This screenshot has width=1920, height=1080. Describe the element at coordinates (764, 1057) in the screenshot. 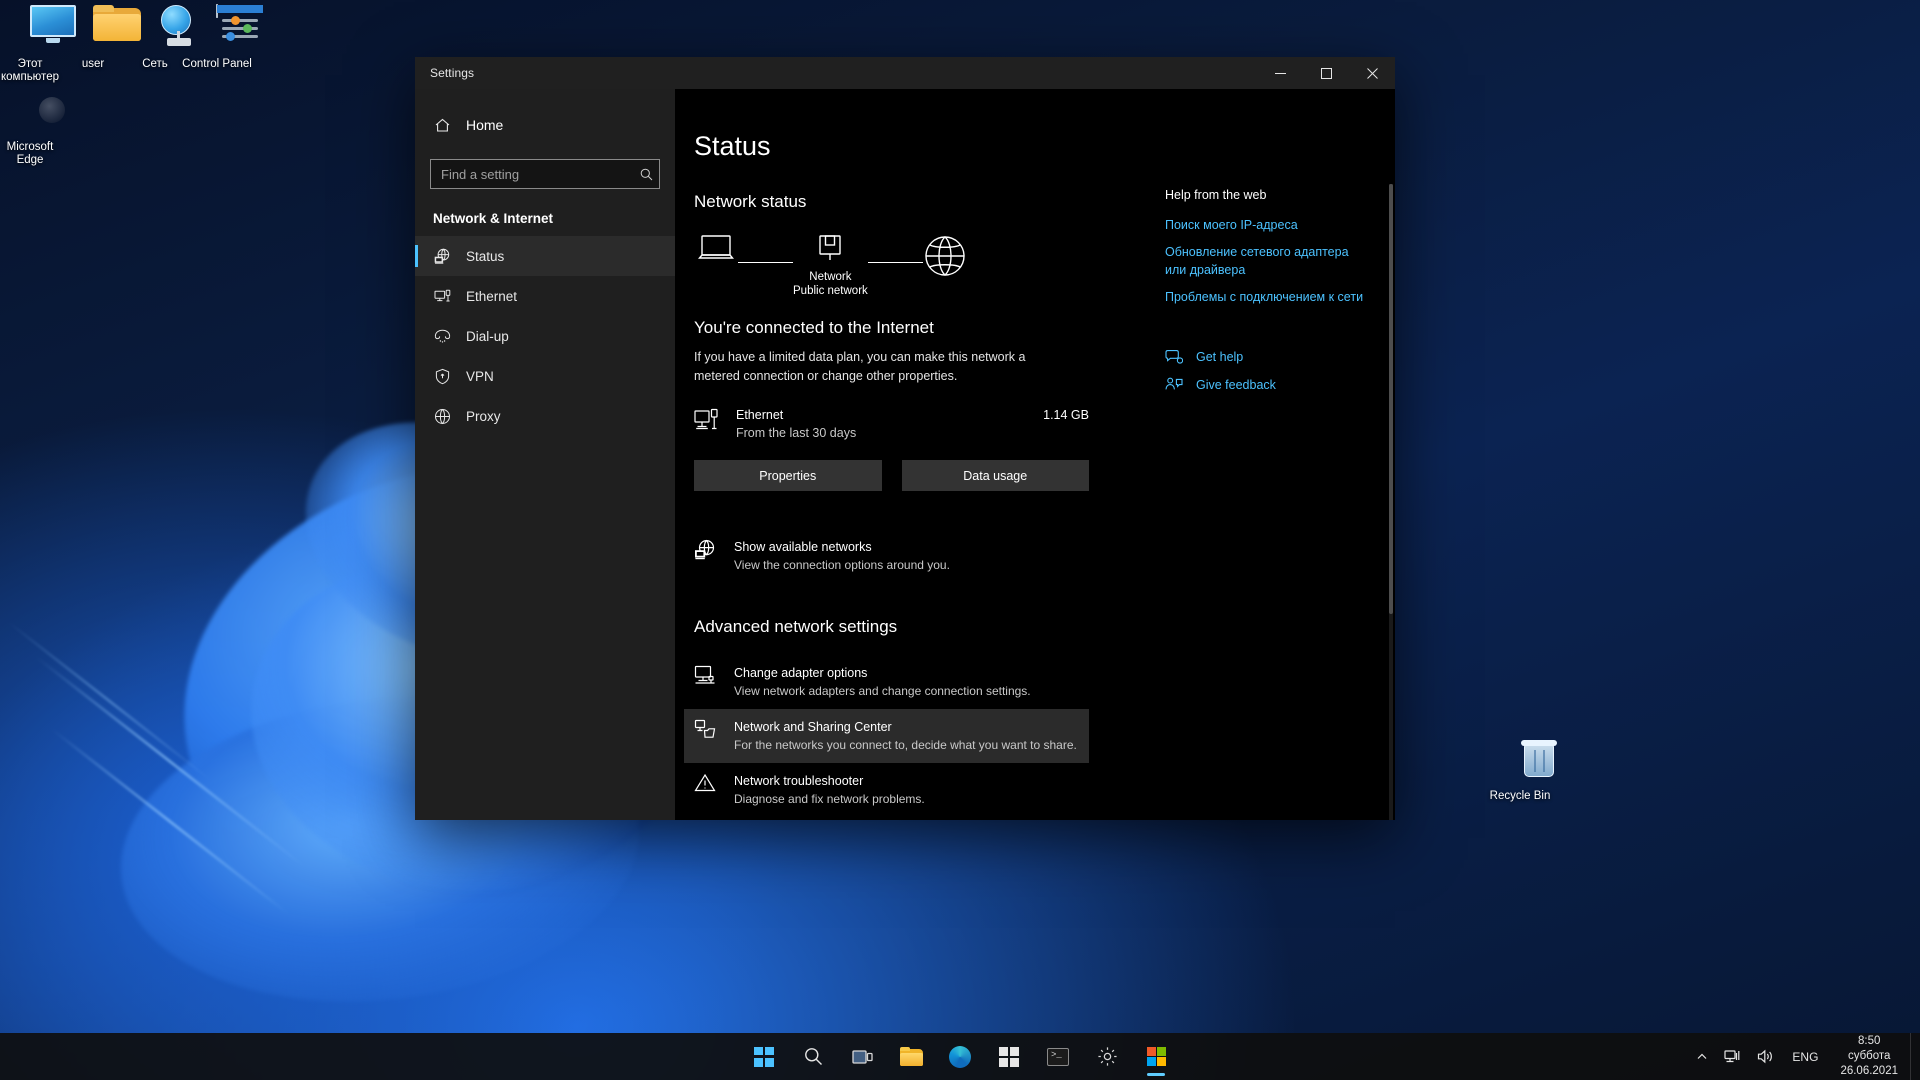

I see `start-button` at that location.